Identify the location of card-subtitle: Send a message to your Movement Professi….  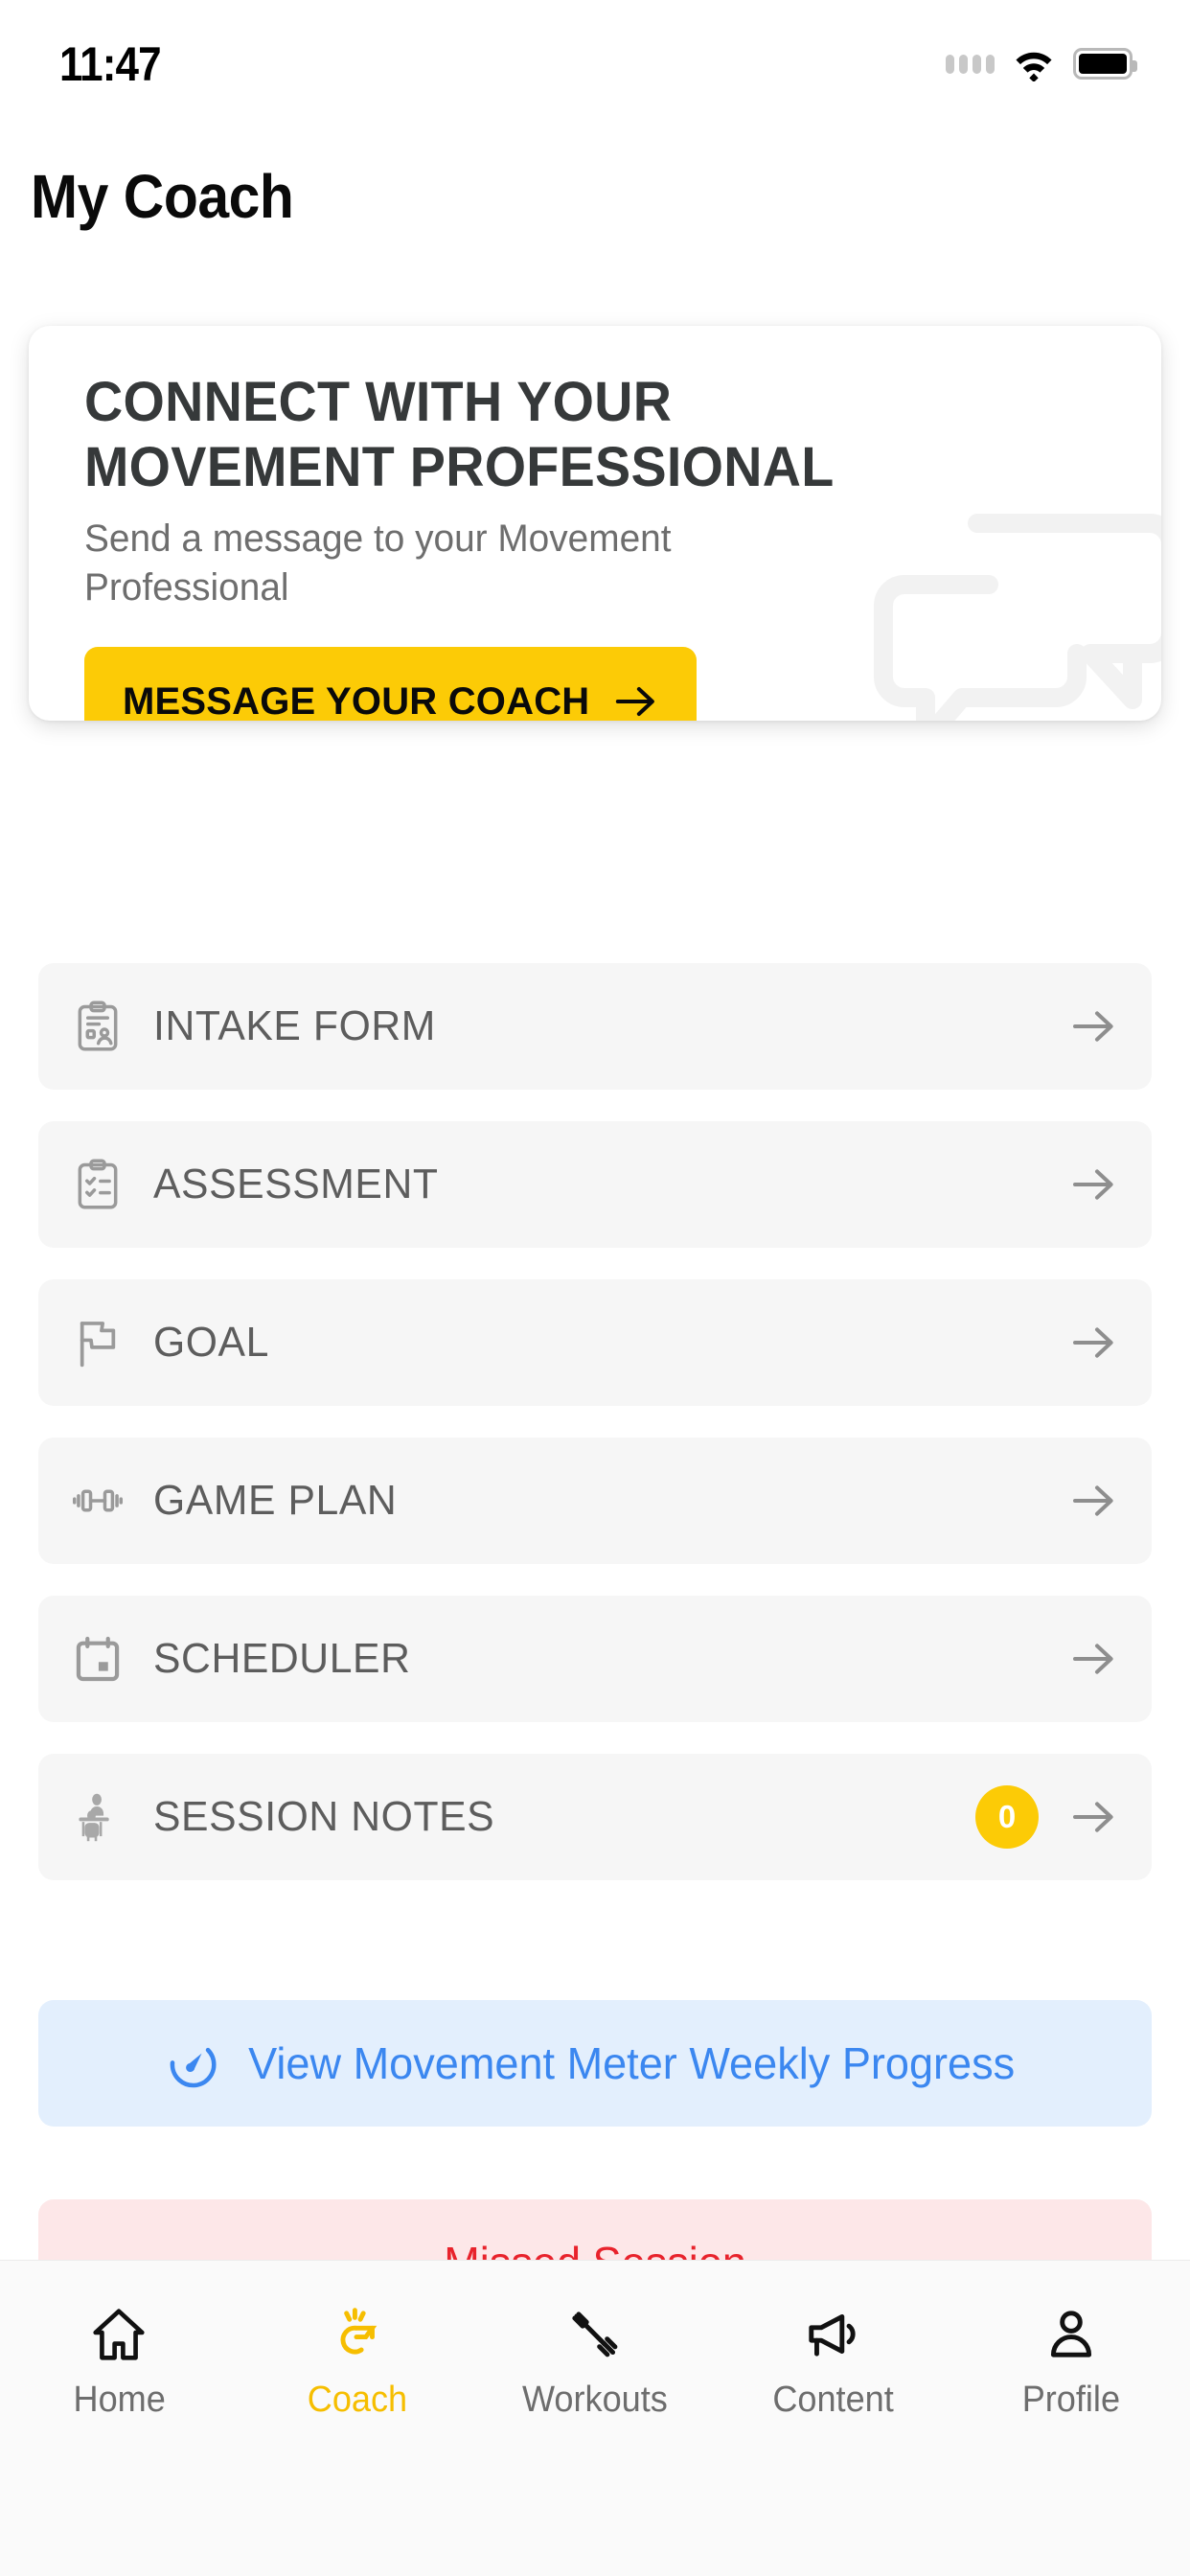
(378, 563).